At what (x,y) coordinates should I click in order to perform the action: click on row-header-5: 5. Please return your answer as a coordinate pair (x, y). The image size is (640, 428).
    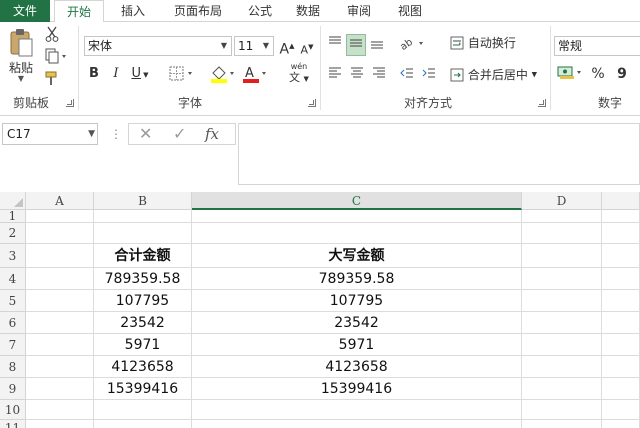
    Looking at the image, I should click on (13, 301).